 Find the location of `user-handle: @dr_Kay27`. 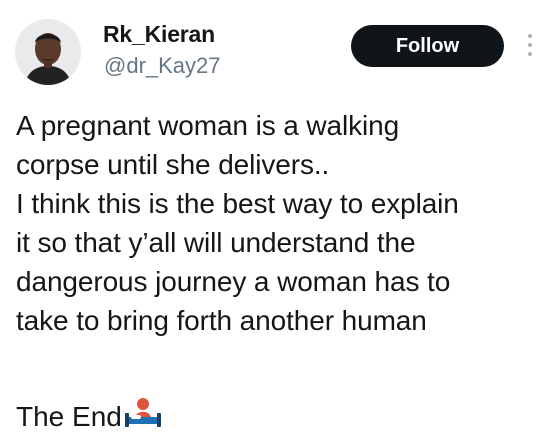

user-handle: @dr_Kay27 is located at coordinates (162, 66).